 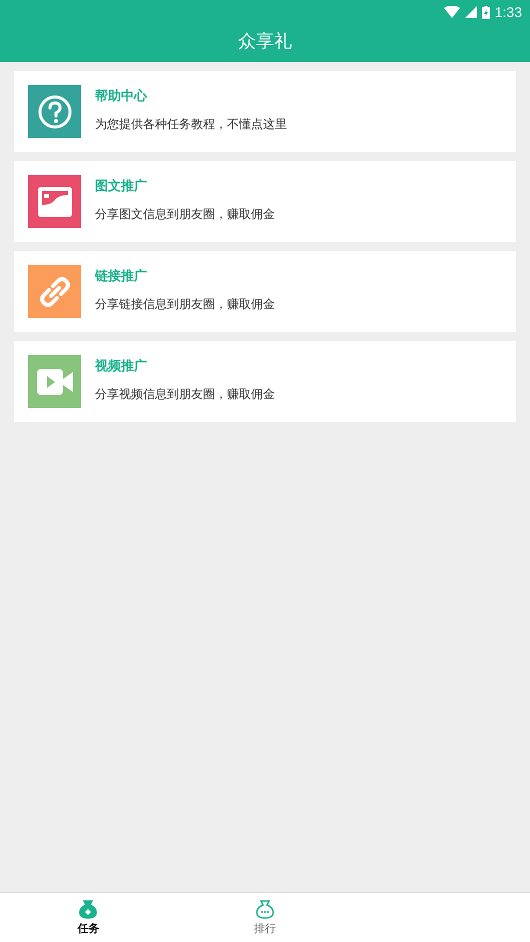 I want to click on wifi-icon, so click(x=452, y=12).